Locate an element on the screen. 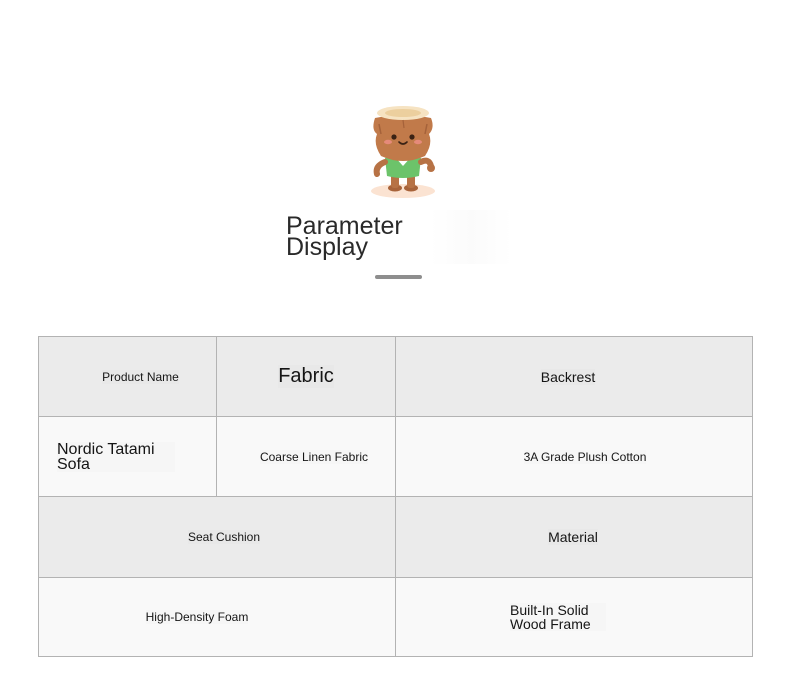 This screenshot has height=684, width=790. seat-cushion-value: High-Density Foam is located at coordinates (197, 617).